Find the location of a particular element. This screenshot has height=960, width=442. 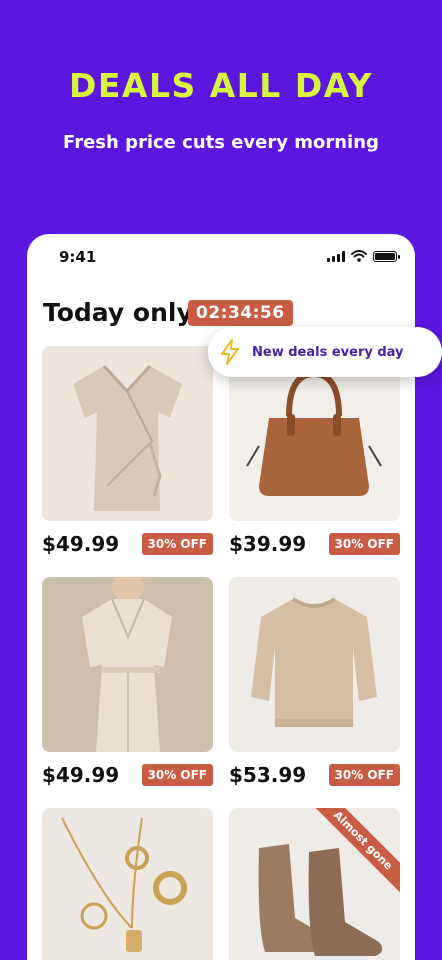

product-image-boots: Almost gone is located at coordinates (314, 884).